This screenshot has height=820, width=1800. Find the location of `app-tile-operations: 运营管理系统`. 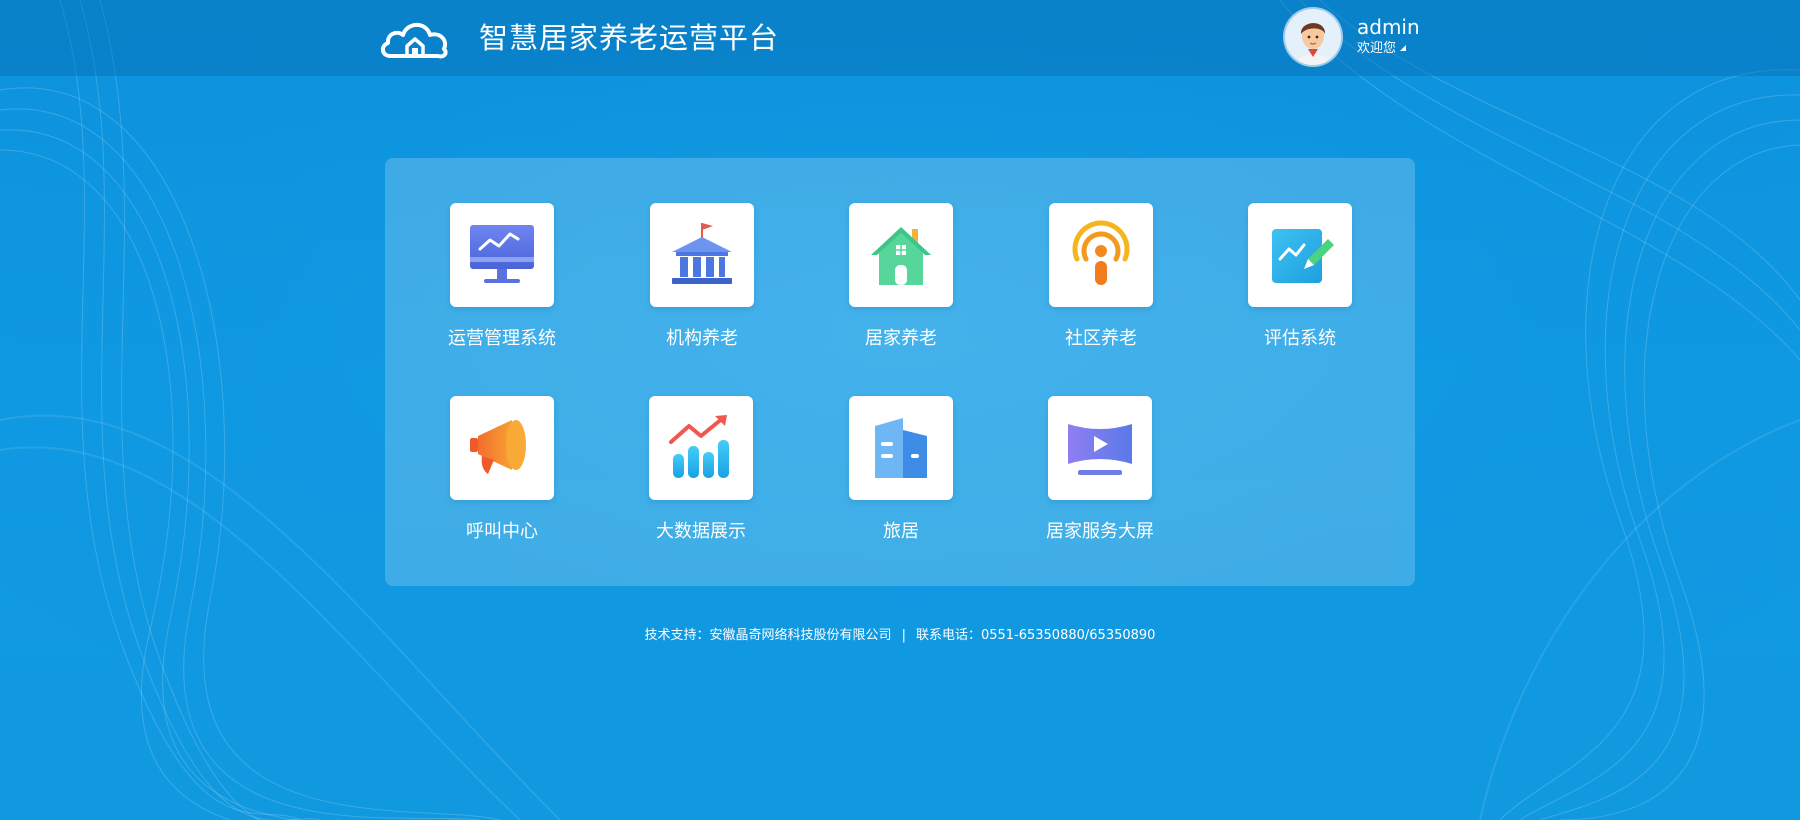

app-tile-operations: 运营管理系统 is located at coordinates (501, 283).